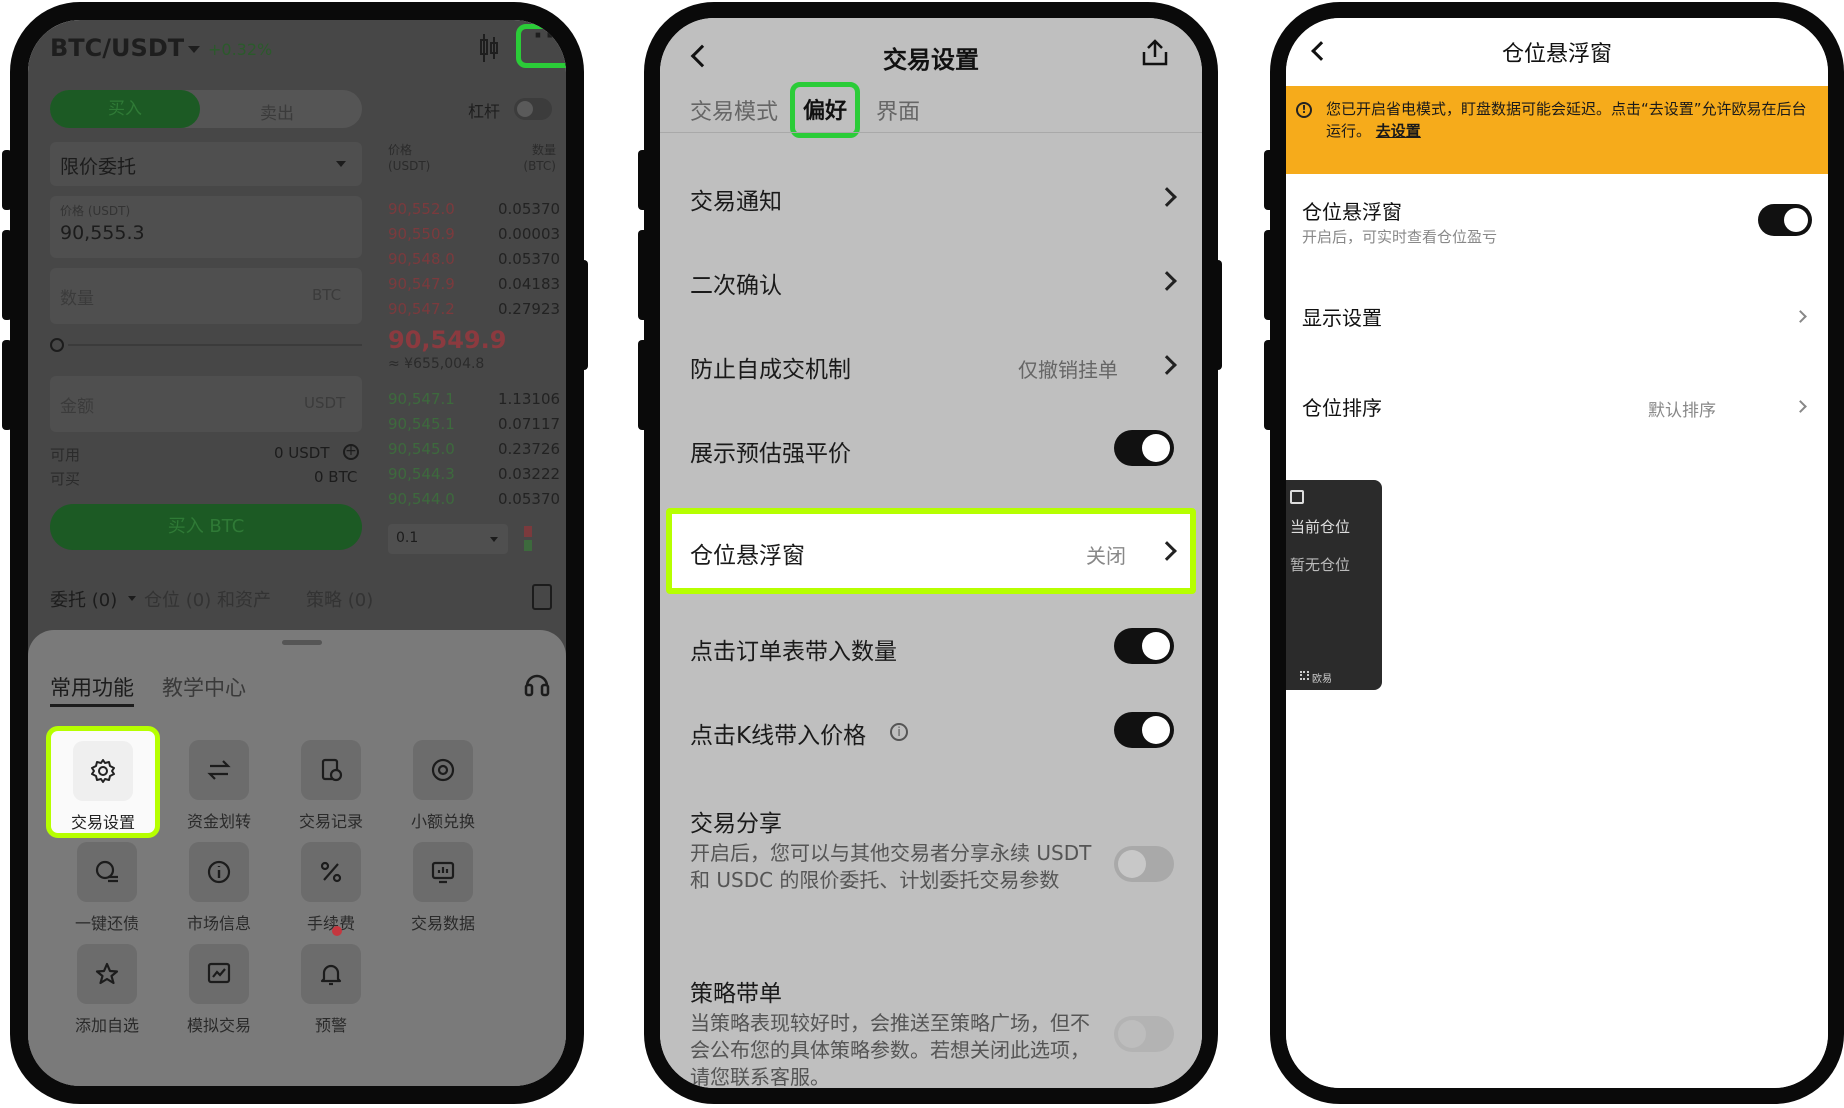 This screenshot has width=1844, height=1108. What do you see at coordinates (529, 234) in the screenshot?
I see `ask-quantity: 0.00003` at bounding box center [529, 234].